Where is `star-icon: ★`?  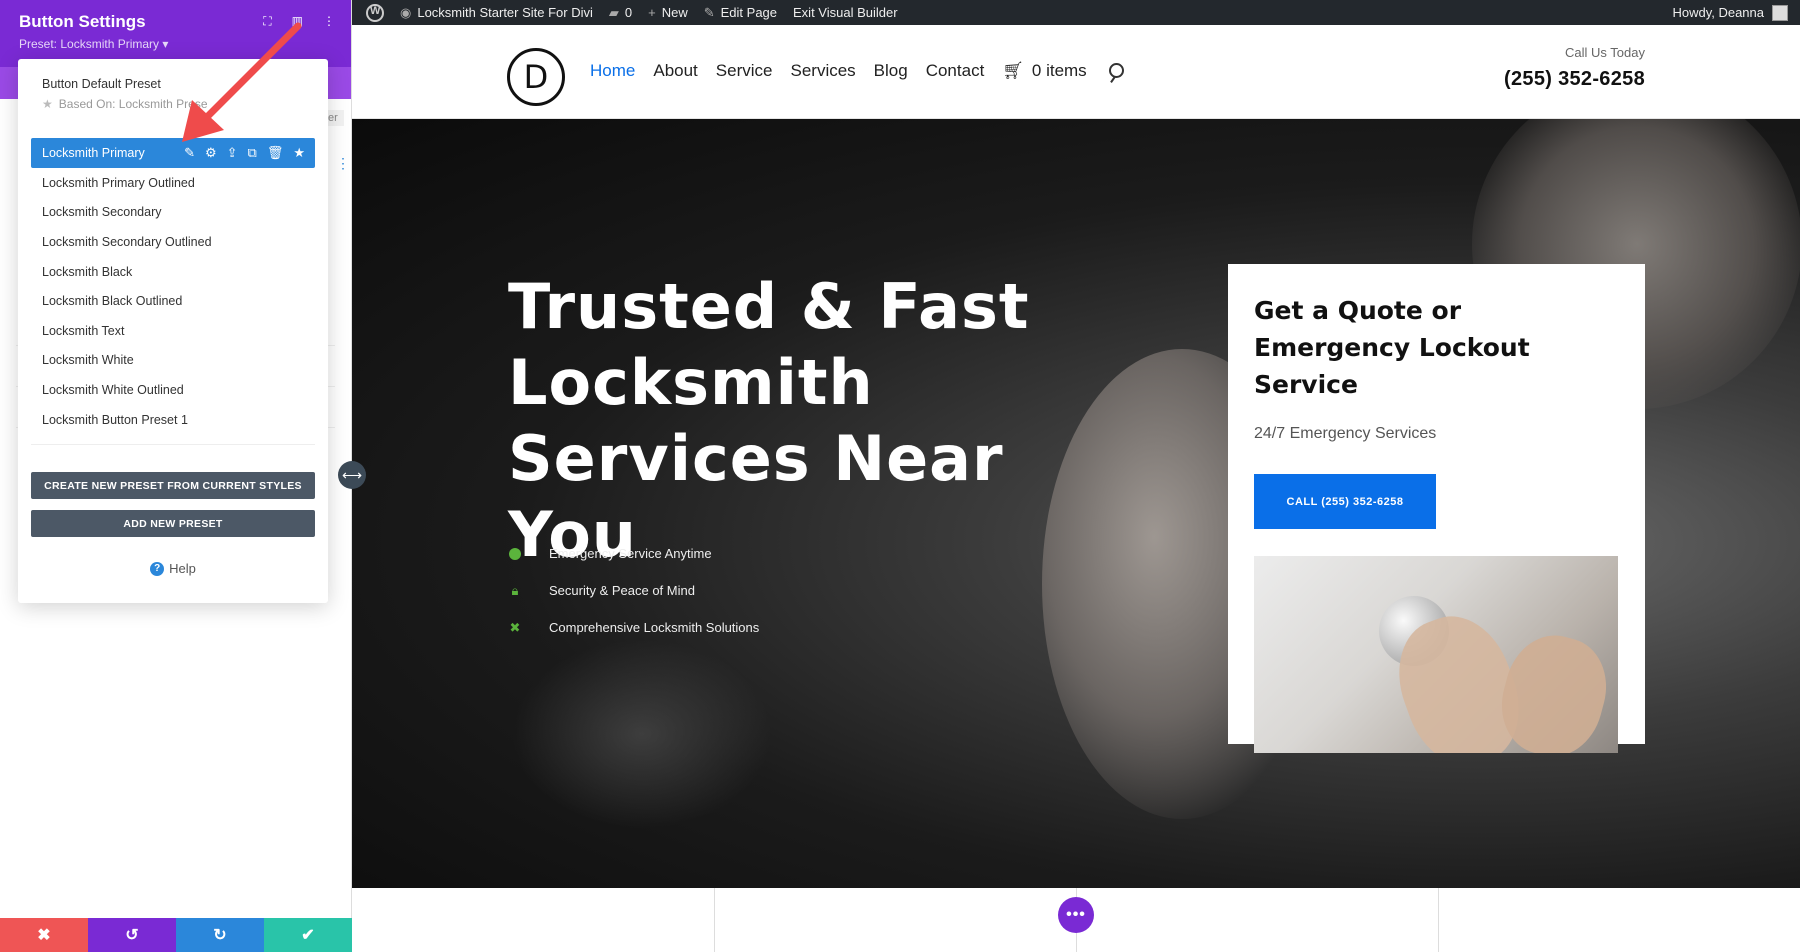 star-icon: ★ is located at coordinates (47, 104).